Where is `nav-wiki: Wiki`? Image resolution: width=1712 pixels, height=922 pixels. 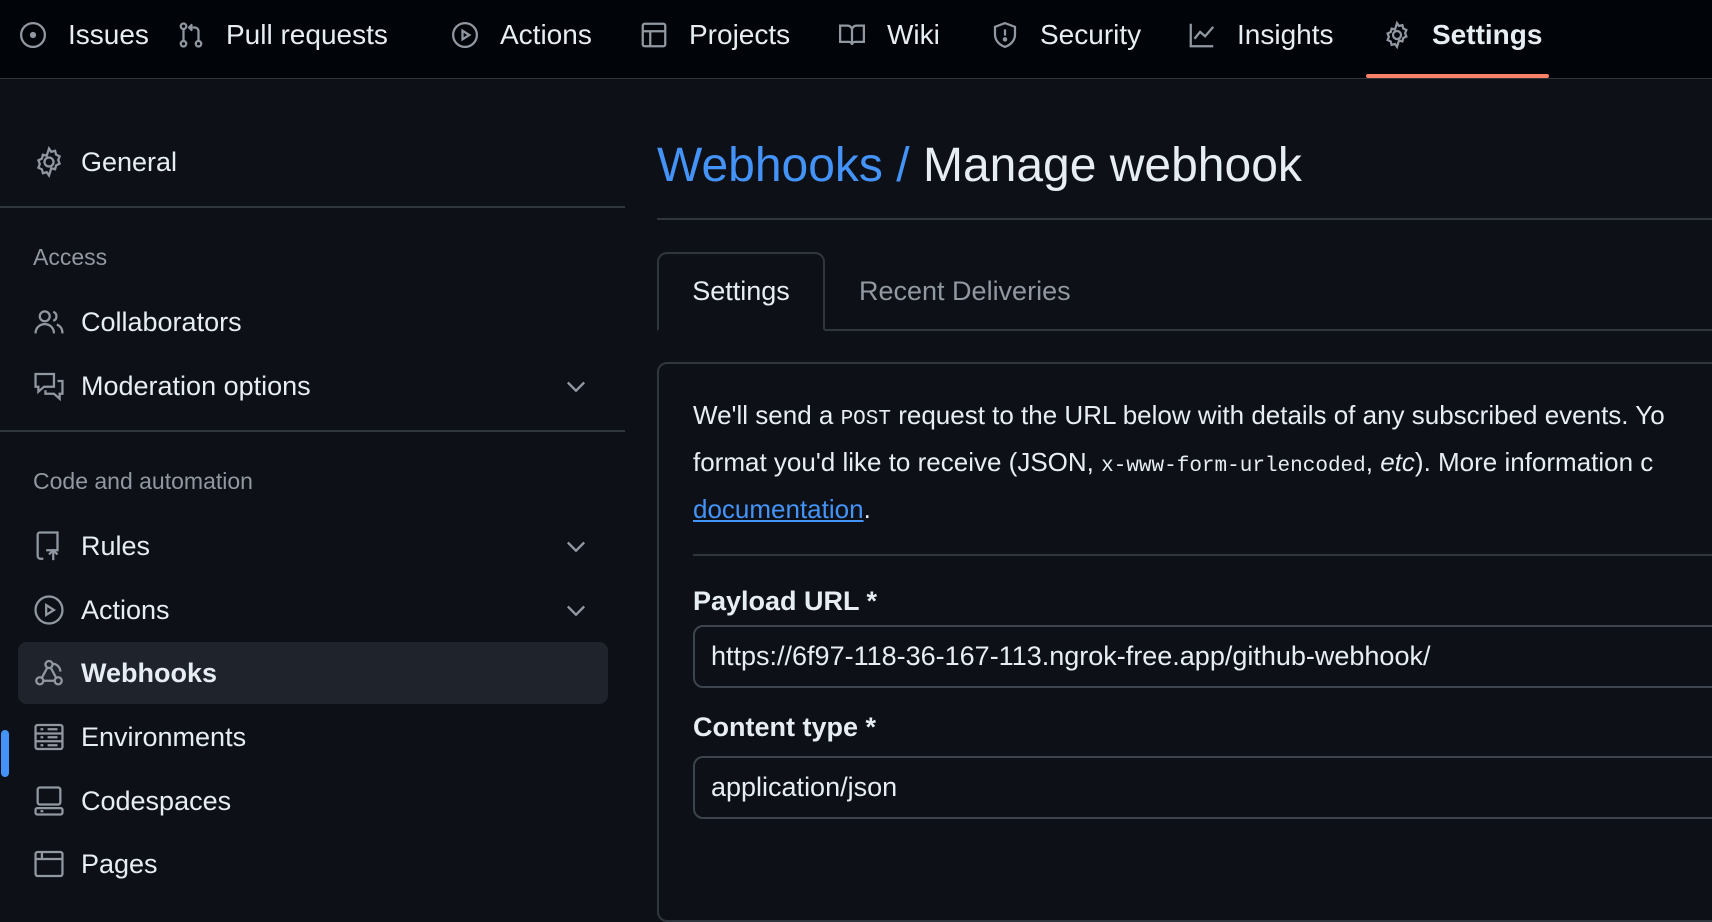 nav-wiki: Wiki is located at coordinates (888, 35).